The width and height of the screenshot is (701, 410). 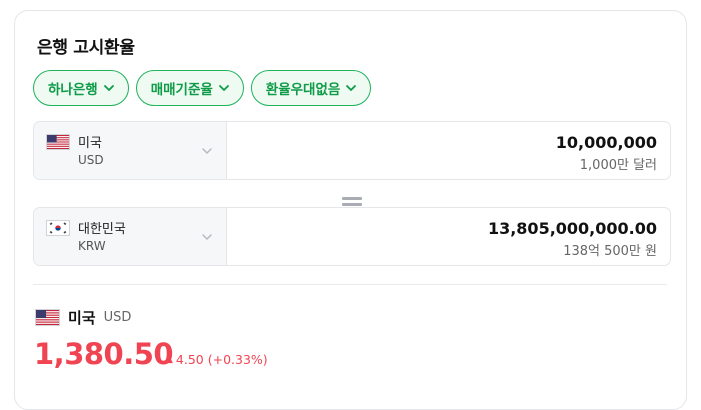 I want to click on to-currency-row: 대한민국 KRW 13,805,000,000.00 138억 500만 원, so click(x=352, y=236).